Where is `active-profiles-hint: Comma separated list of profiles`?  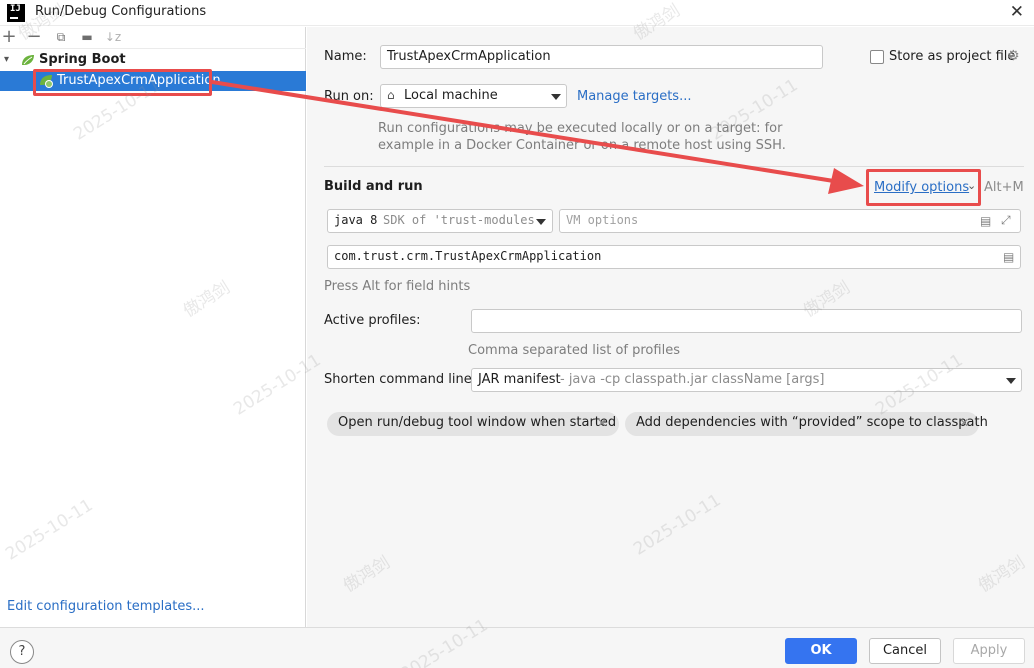 active-profiles-hint: Comma separated list of profiles is located at coordinates (574, 350).